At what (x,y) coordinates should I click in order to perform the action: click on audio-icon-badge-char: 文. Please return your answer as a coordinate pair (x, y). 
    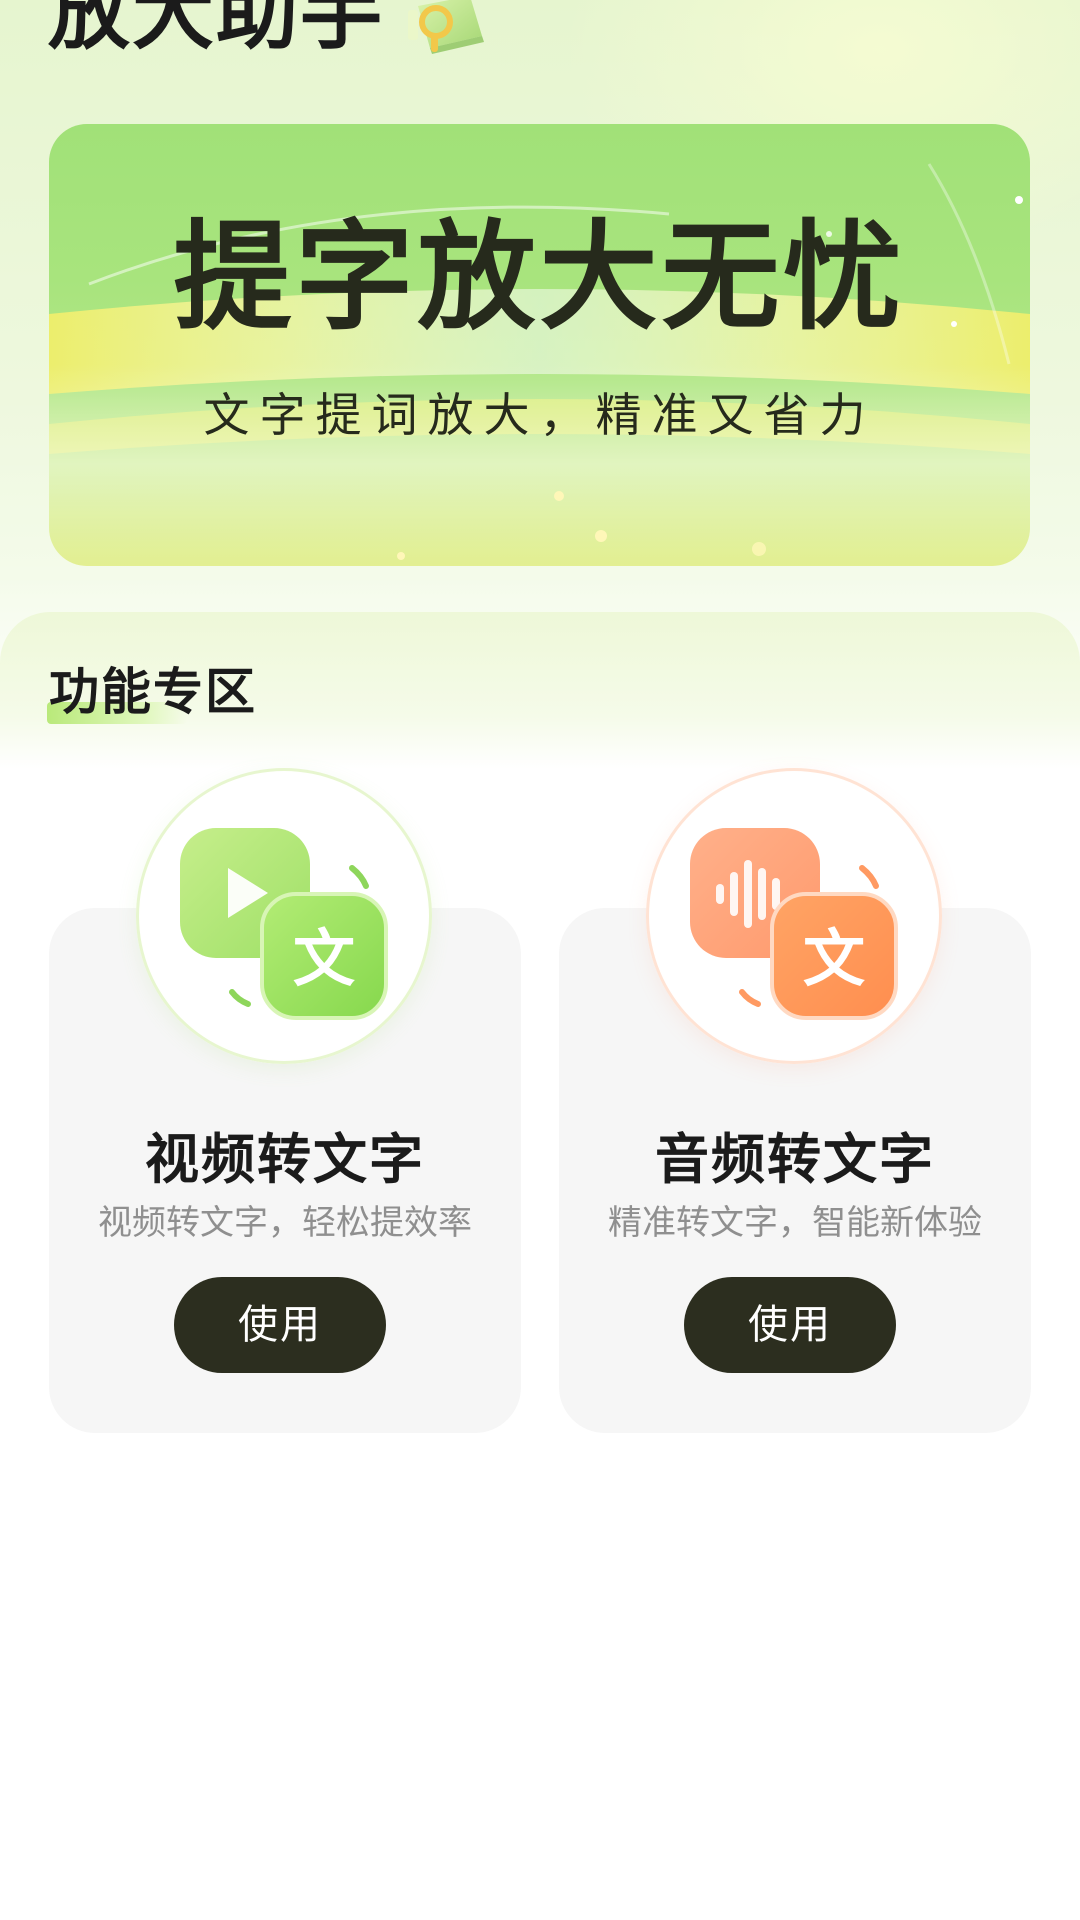
    Looking at the image, I should click on (834, 958).